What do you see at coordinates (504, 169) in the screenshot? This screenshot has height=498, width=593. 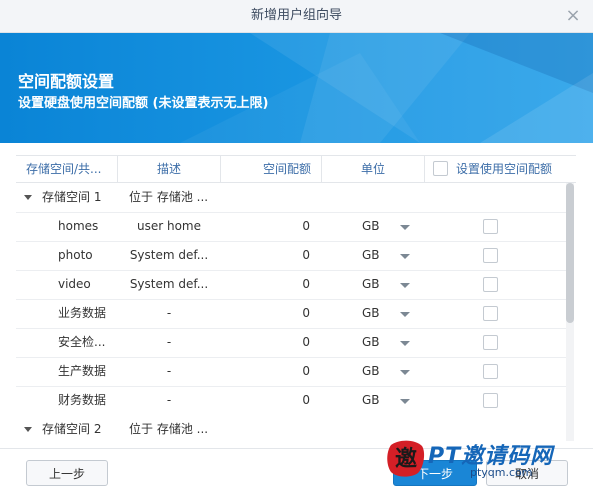 I see `column-header-enable-label: 设置使用空间配额` at bounding box center [504, 169].